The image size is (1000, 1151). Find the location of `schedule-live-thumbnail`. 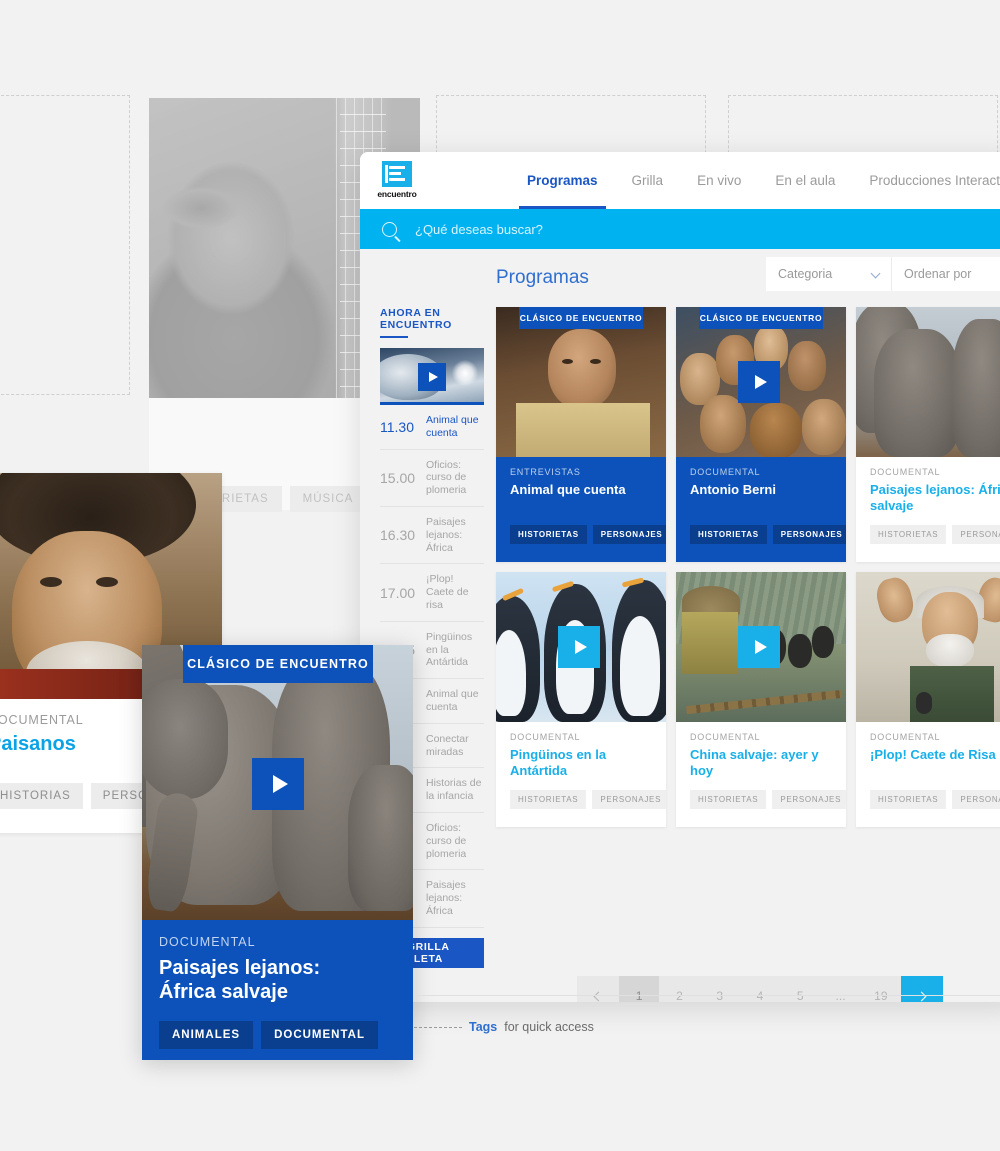

schedule-live-thumbnail is located at coordinates (432, 376).